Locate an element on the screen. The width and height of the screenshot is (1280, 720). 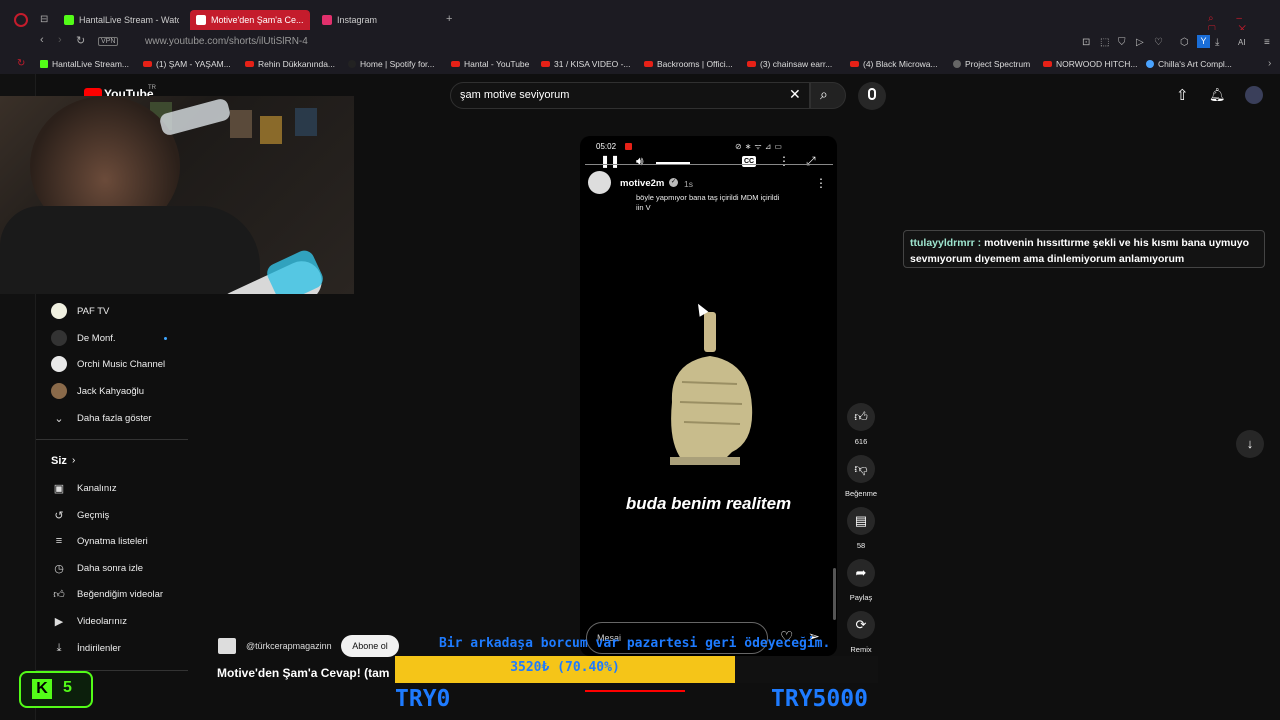
clock-icon: ◷ is located at coordinates (59, 568).